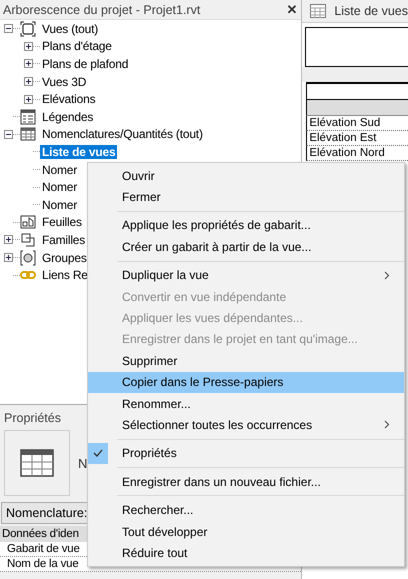 The width and height of the screenshot is (408, 579). Describe the element at coordinates (357, 138) in the screenshot. I see `table-cell: Elévation Est` at that location.